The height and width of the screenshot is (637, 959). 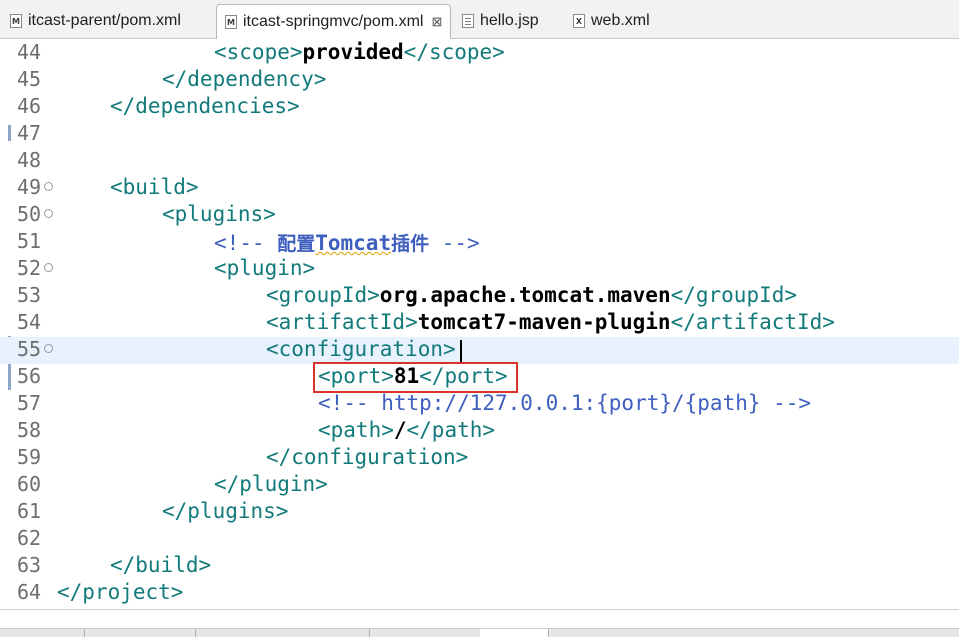 What do you see at coordinates (246, 243) in the screenshot?
I see `comment: <!--` at bounding box center [246, 243].